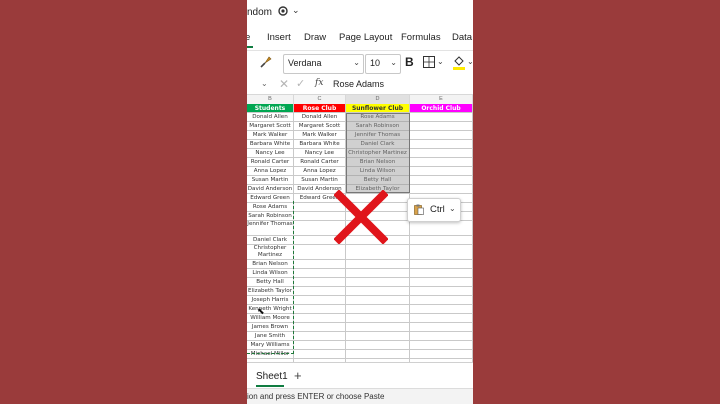 The image size is (720, 404). I want to click on font-size-dropdown: 10 ⌄, so click(383, 64).